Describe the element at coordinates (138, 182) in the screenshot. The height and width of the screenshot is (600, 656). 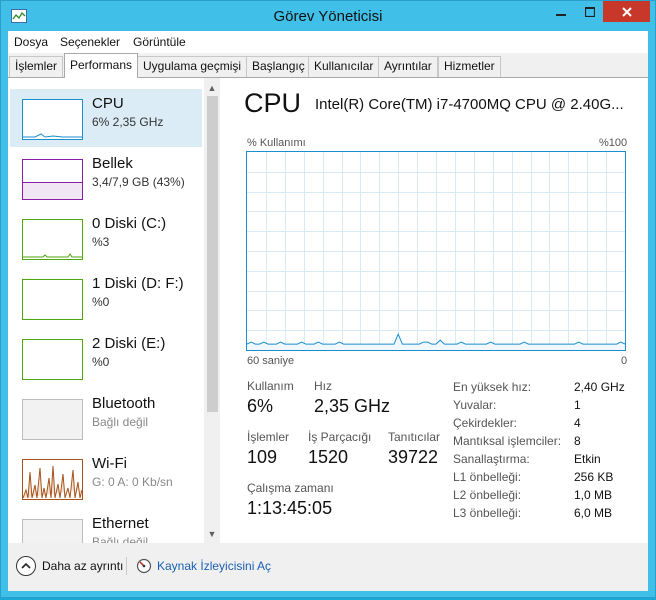
I see `sidebar-item-subtitle: 3,4/7,9 GB (43%)` at that location.